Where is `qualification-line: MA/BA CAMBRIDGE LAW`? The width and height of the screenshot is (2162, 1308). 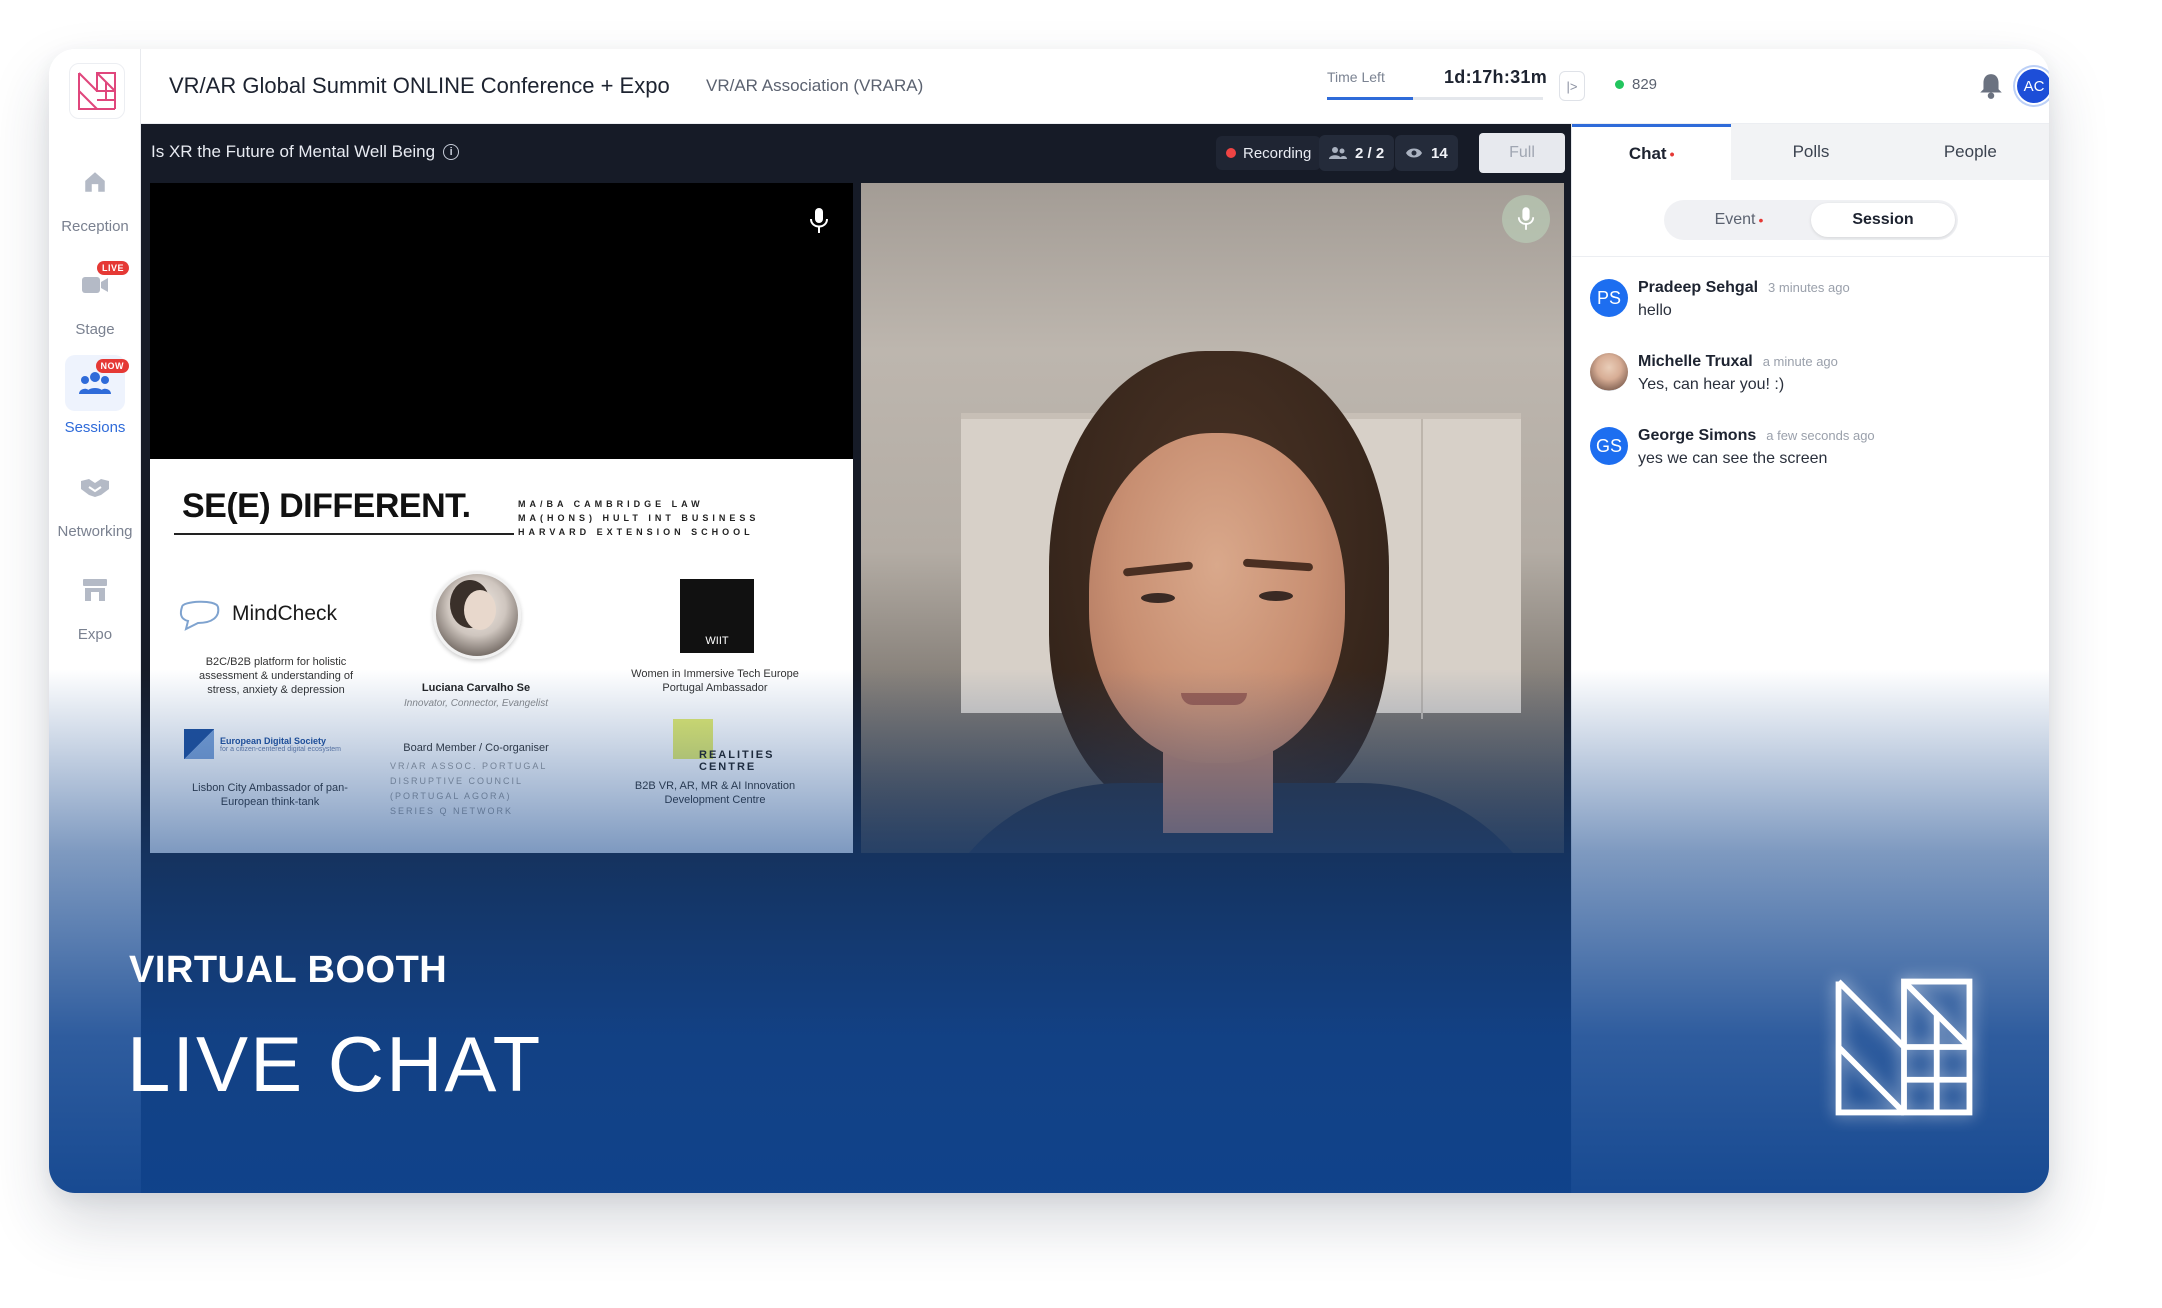
qualification-line: MA/BA CAMBRIDGE LAW is located at coordinates (611, 504).